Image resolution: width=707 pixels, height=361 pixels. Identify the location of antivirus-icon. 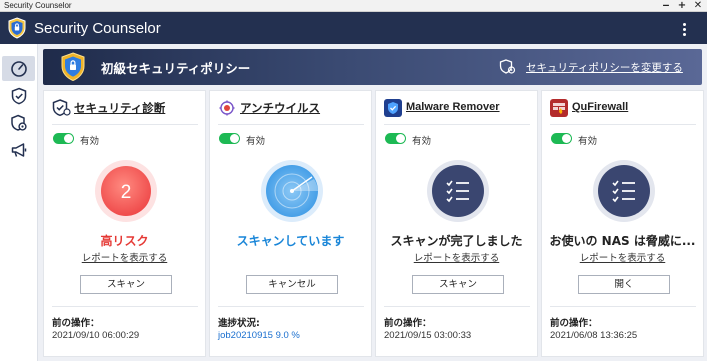
(227, 108).